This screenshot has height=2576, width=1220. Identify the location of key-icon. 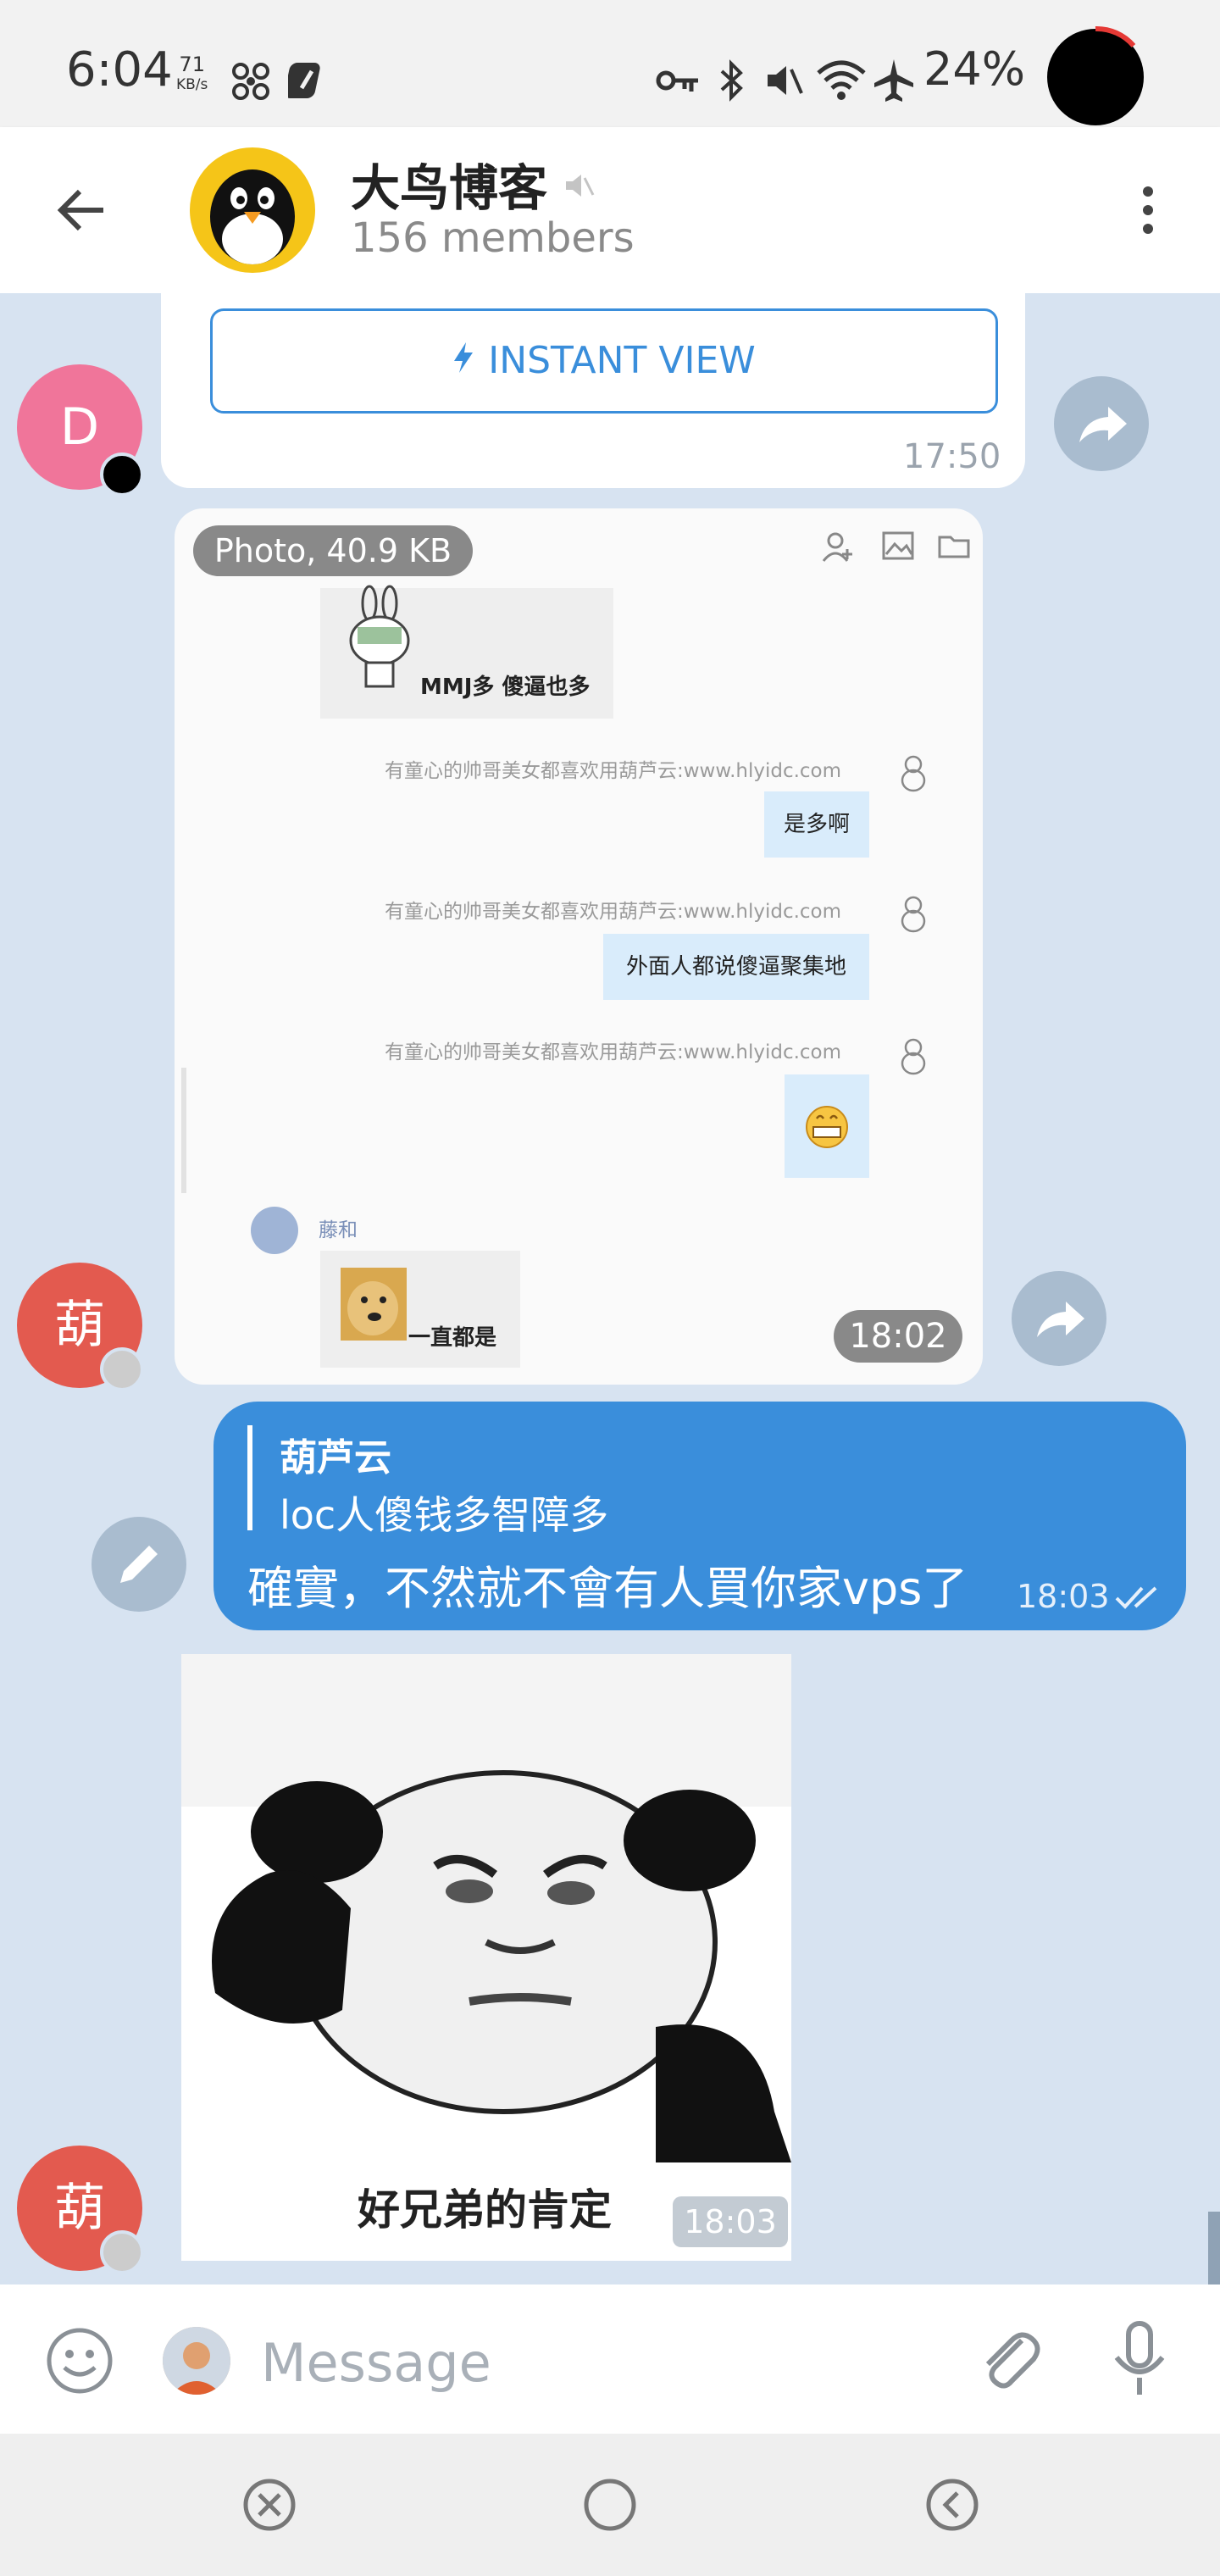
(677, 81).